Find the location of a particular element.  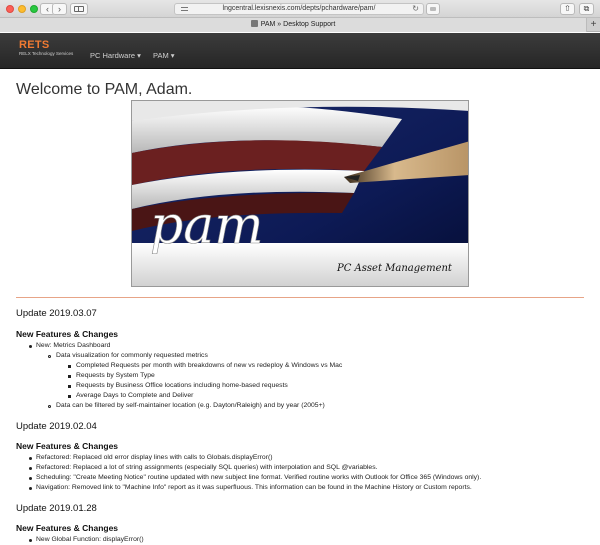

nav-pam: PAM ▾ is located at coordinates (164, 55).